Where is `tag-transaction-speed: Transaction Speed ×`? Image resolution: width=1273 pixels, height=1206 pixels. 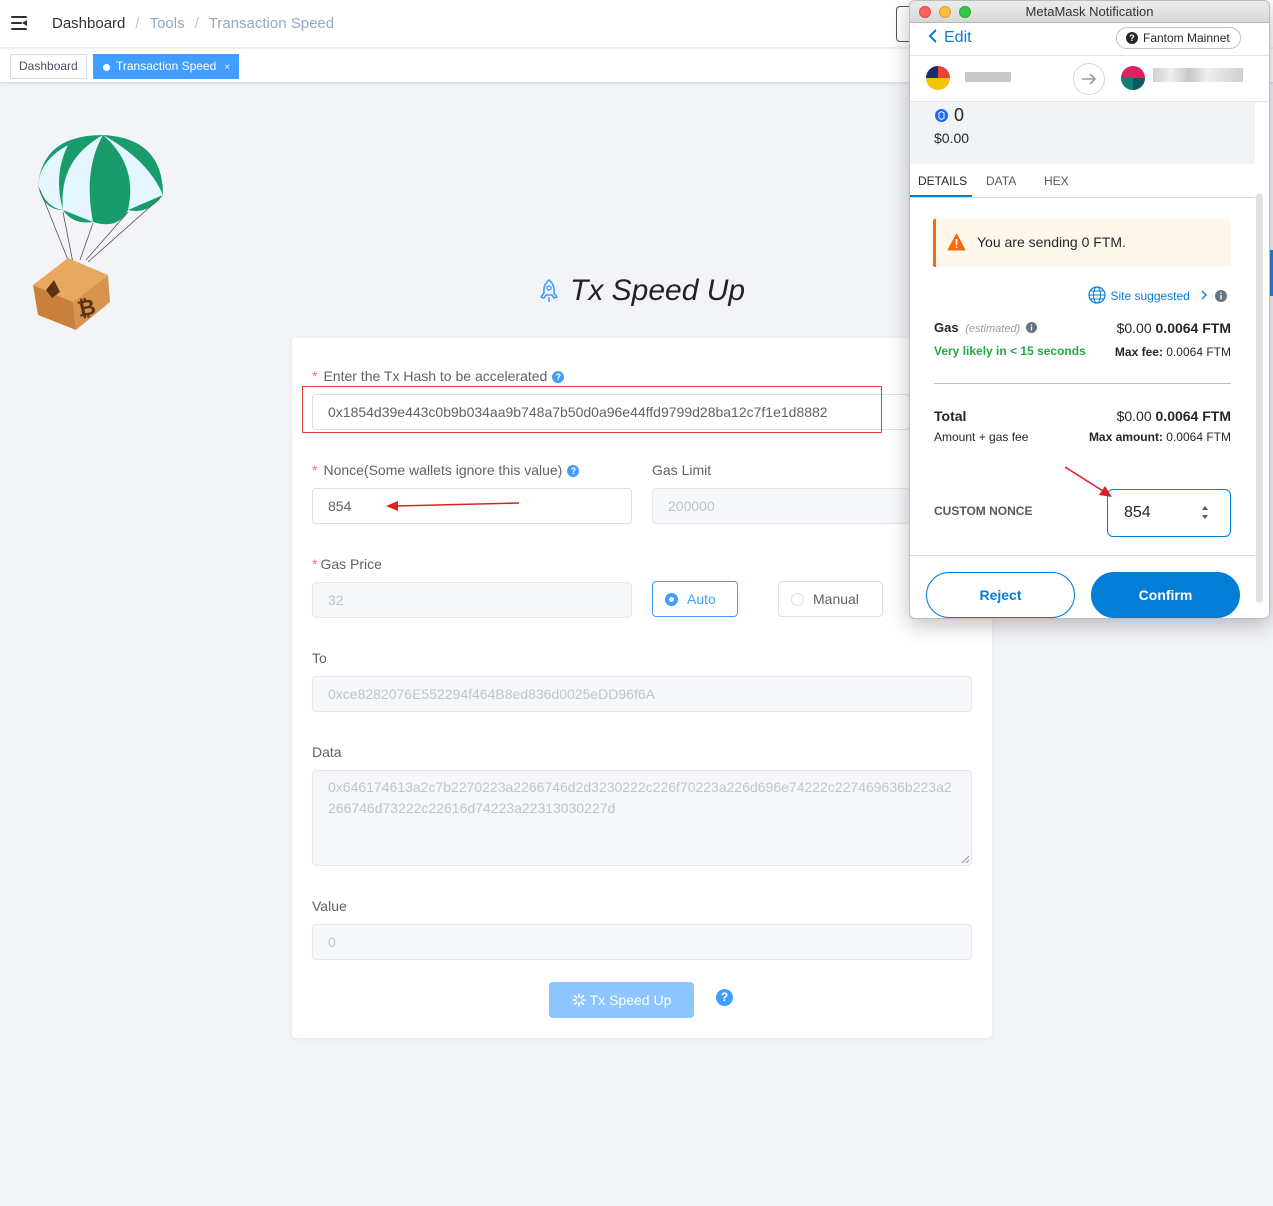 tag-transaction-speed: Transaction Speed × is located at coordinates (166, 66).